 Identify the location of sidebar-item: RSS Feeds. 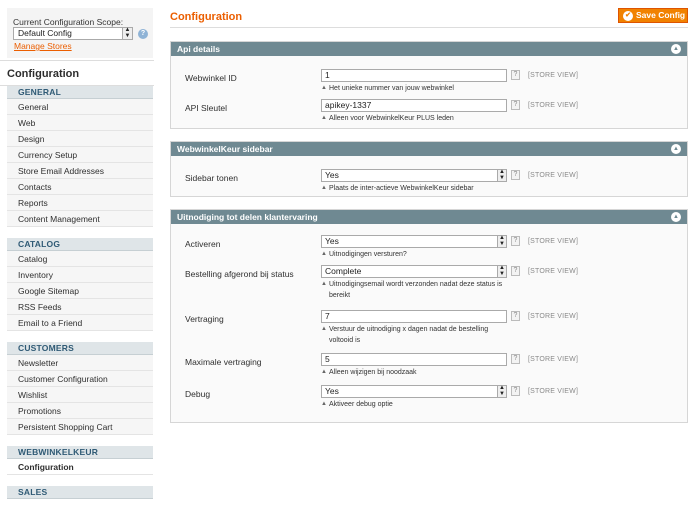
(80, 307).